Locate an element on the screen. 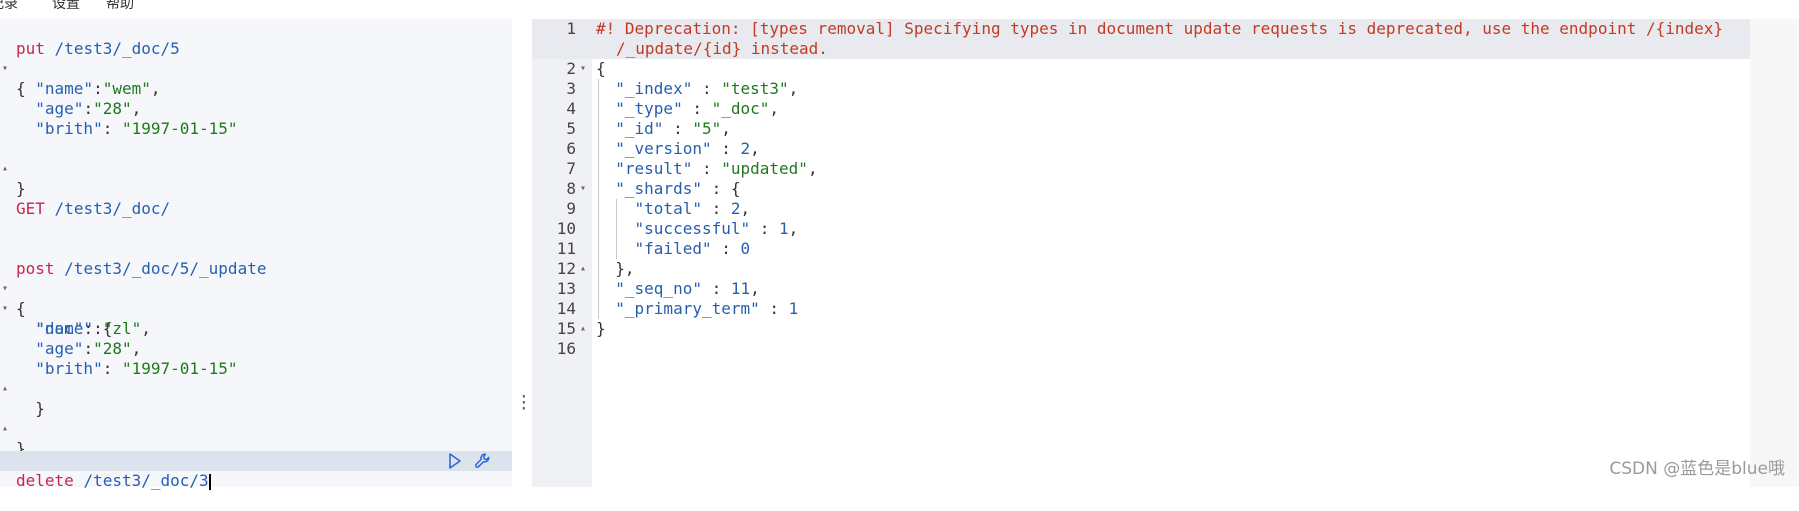 This screenshot has width=1799, height=511. menu-help: 帮助 is located at coordinates (120, 6).